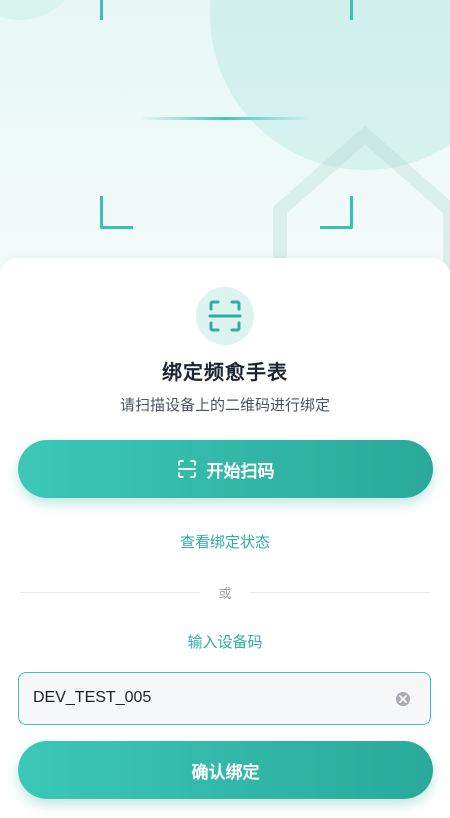 The height and width of the screenshot is (818, 450). I want to click on device-code-input, so click(203, 698).